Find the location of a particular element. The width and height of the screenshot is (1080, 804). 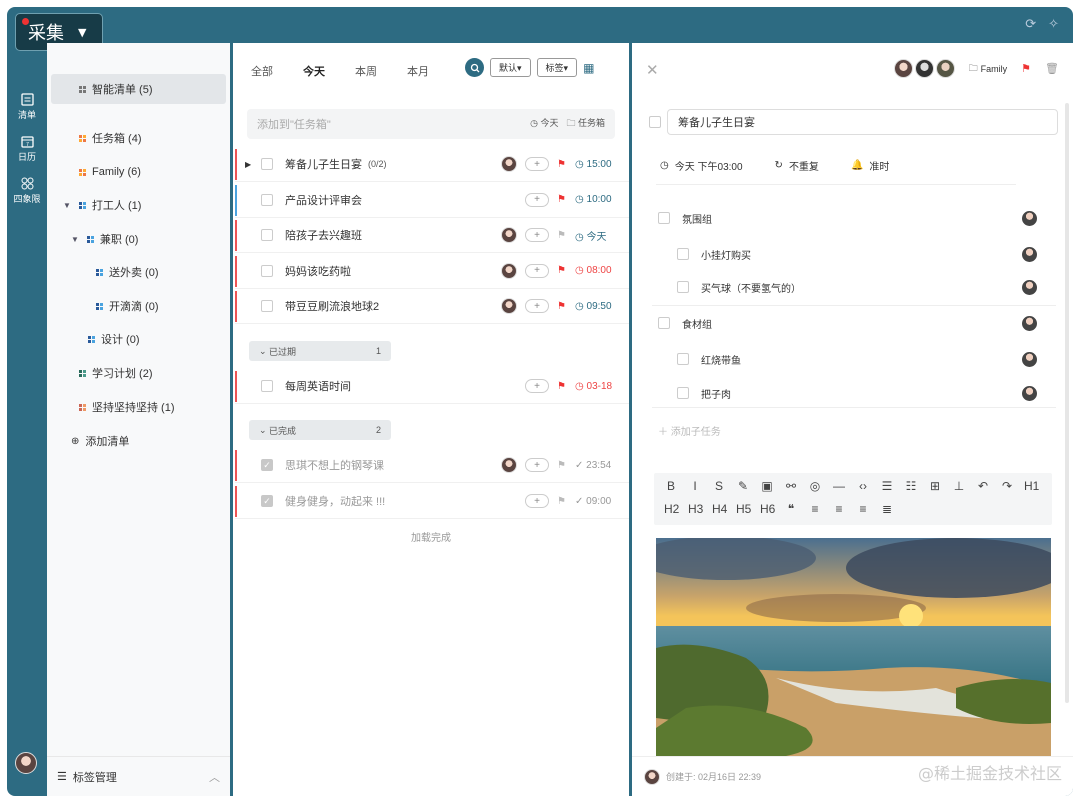

task-row: 带豆豆刷流浪地球2 + ⚑ ◷ 09:50 is located at coordinates (432, 306).